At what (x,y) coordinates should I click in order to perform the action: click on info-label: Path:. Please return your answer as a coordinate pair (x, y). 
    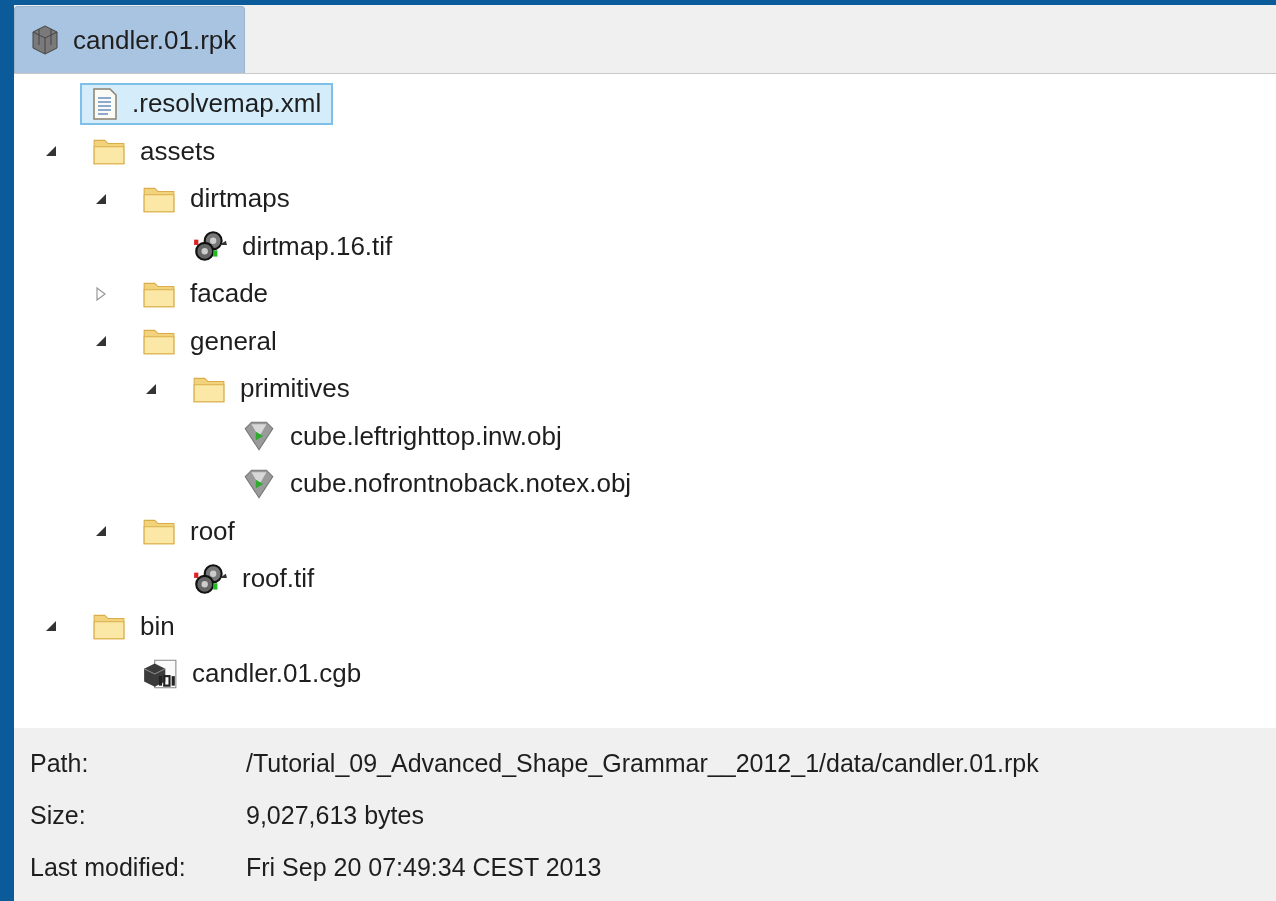
    Looking at the image, I should click on (60, 764).